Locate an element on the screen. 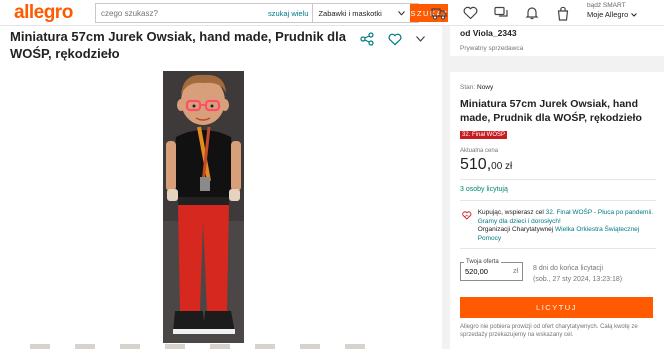 Image resolution: width=664 pixels, height=349 pixels. bid-currency: zł is located at coordinates (515, 271).